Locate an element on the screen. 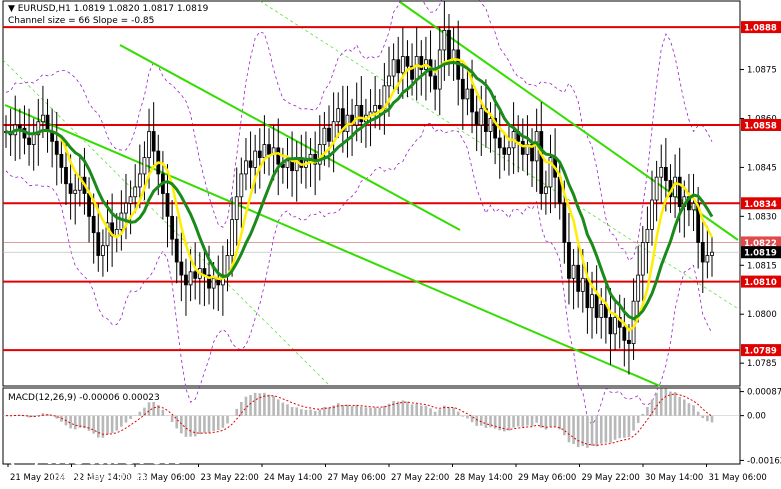  level-badge-label: 1.0789 is located at coordinates (760, 352).